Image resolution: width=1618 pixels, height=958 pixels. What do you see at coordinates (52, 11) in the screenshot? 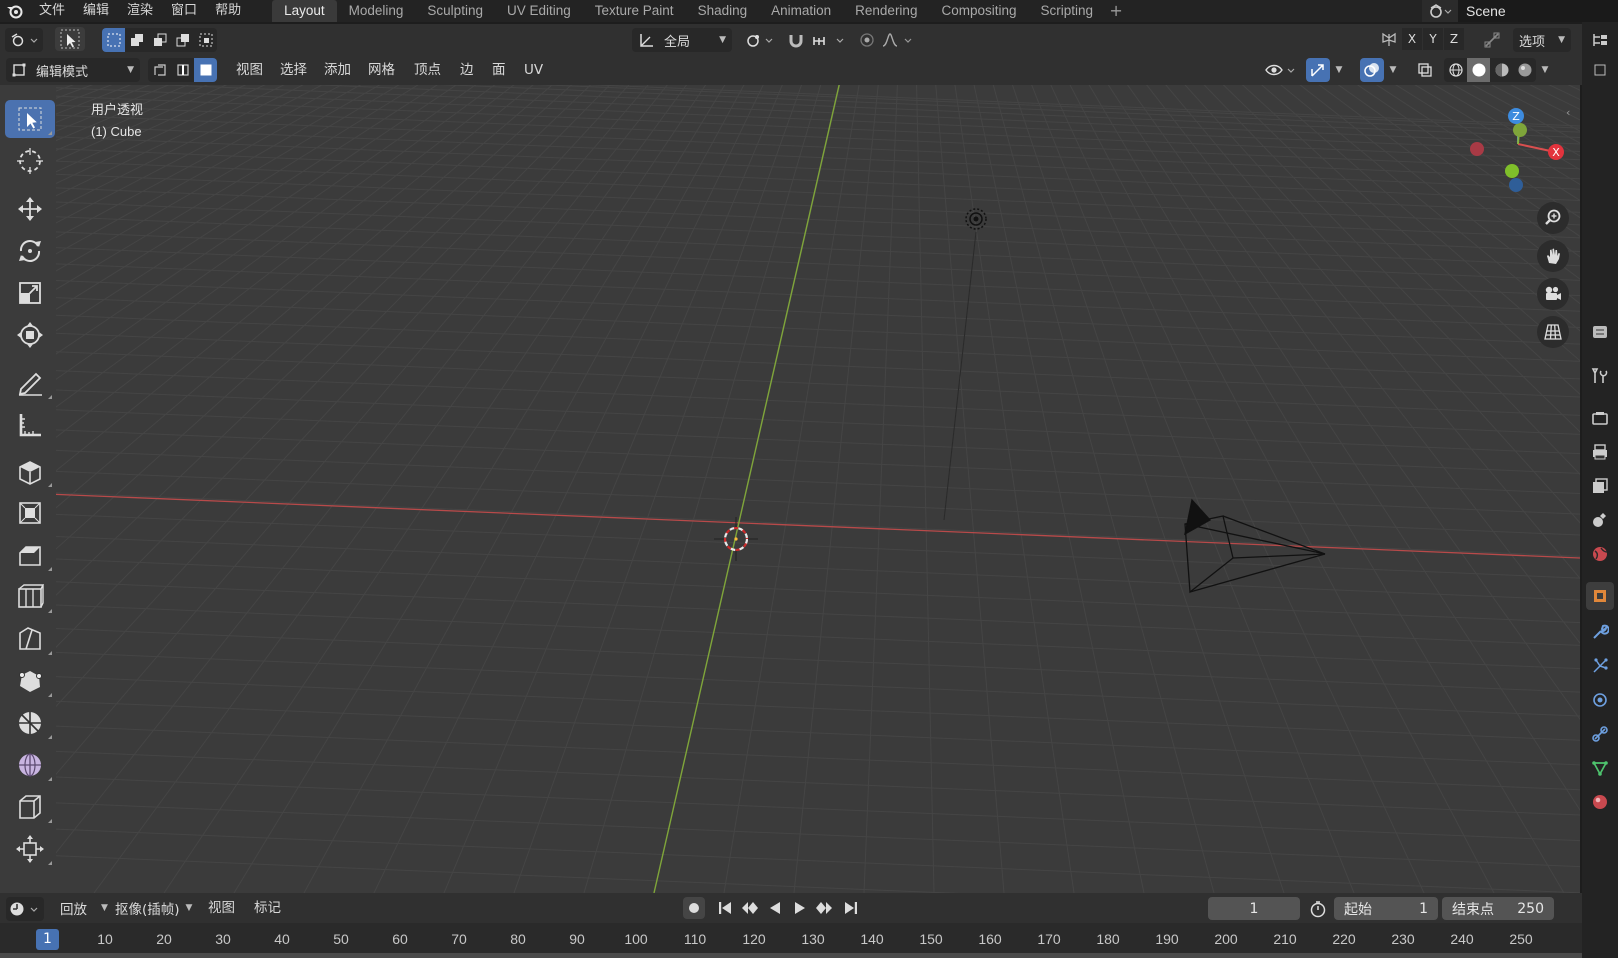
I see `menu-file: 文件` at bounding box center [52, 11].